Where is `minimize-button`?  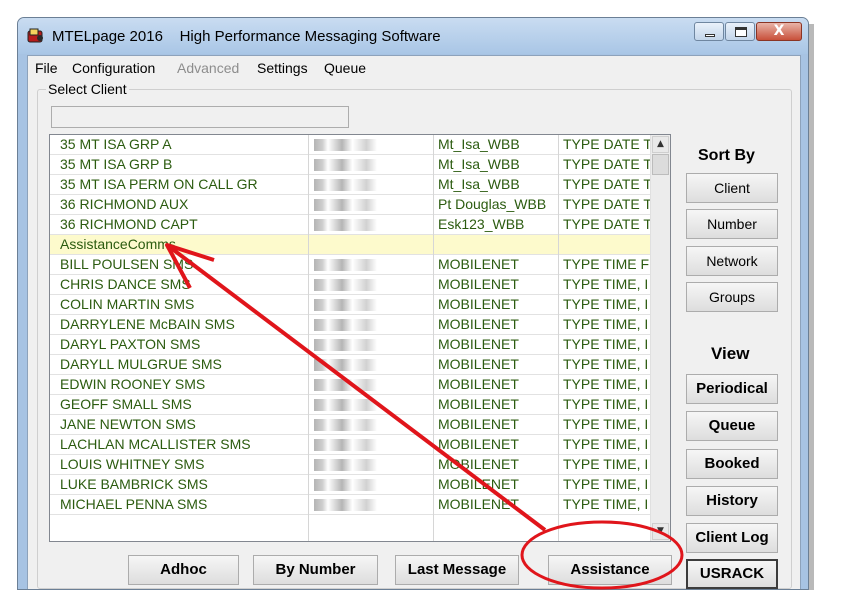
minimize-button is located at coordinates (709, 31).